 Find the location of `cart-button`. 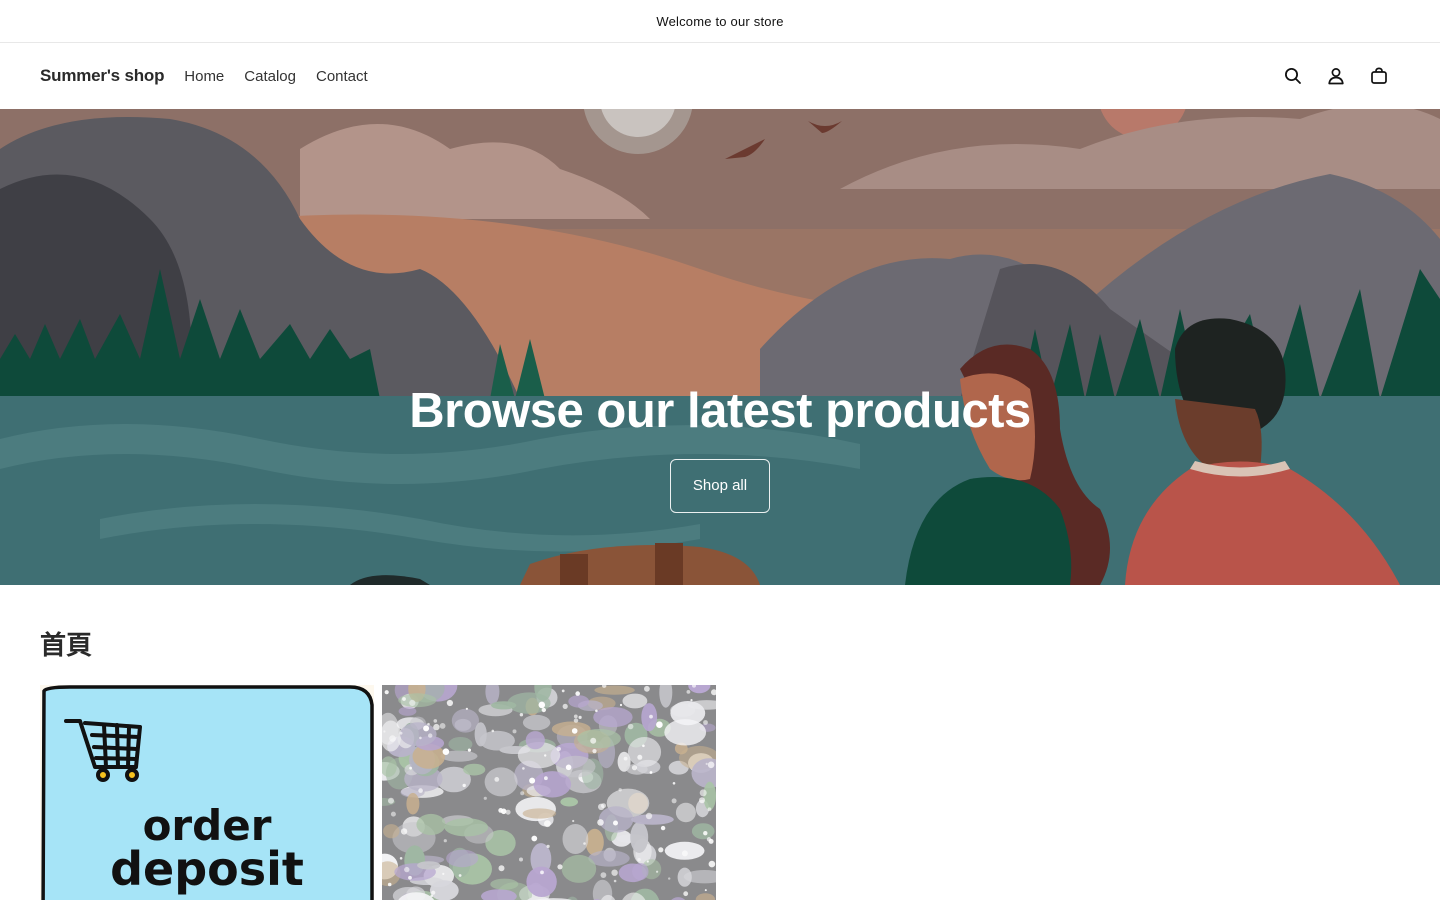

cart-button is located at coordinates (1378, 76).